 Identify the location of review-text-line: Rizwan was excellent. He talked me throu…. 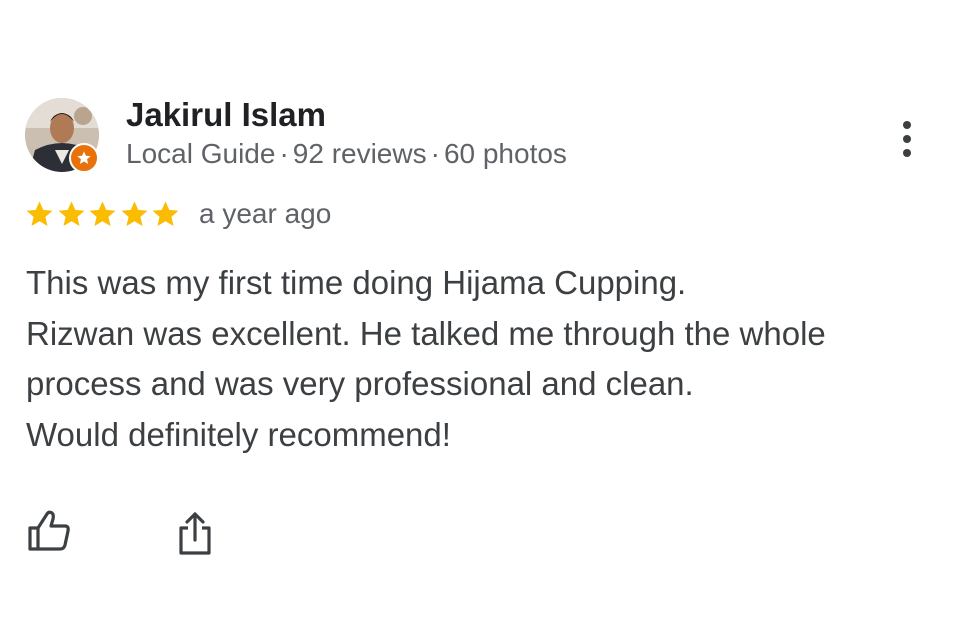
(426, 333).